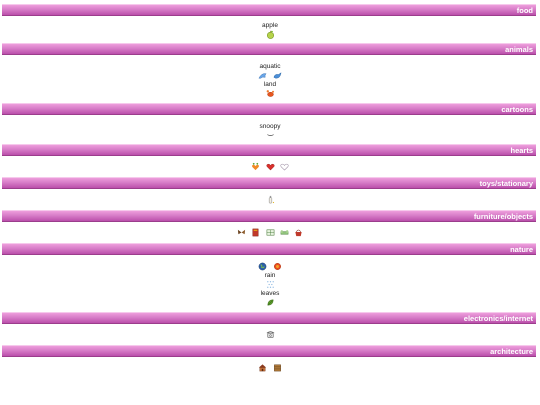 Image resolution: width=540 pixels, height=405 pixels. I want to click on sofa-icon, so click(284, 232).